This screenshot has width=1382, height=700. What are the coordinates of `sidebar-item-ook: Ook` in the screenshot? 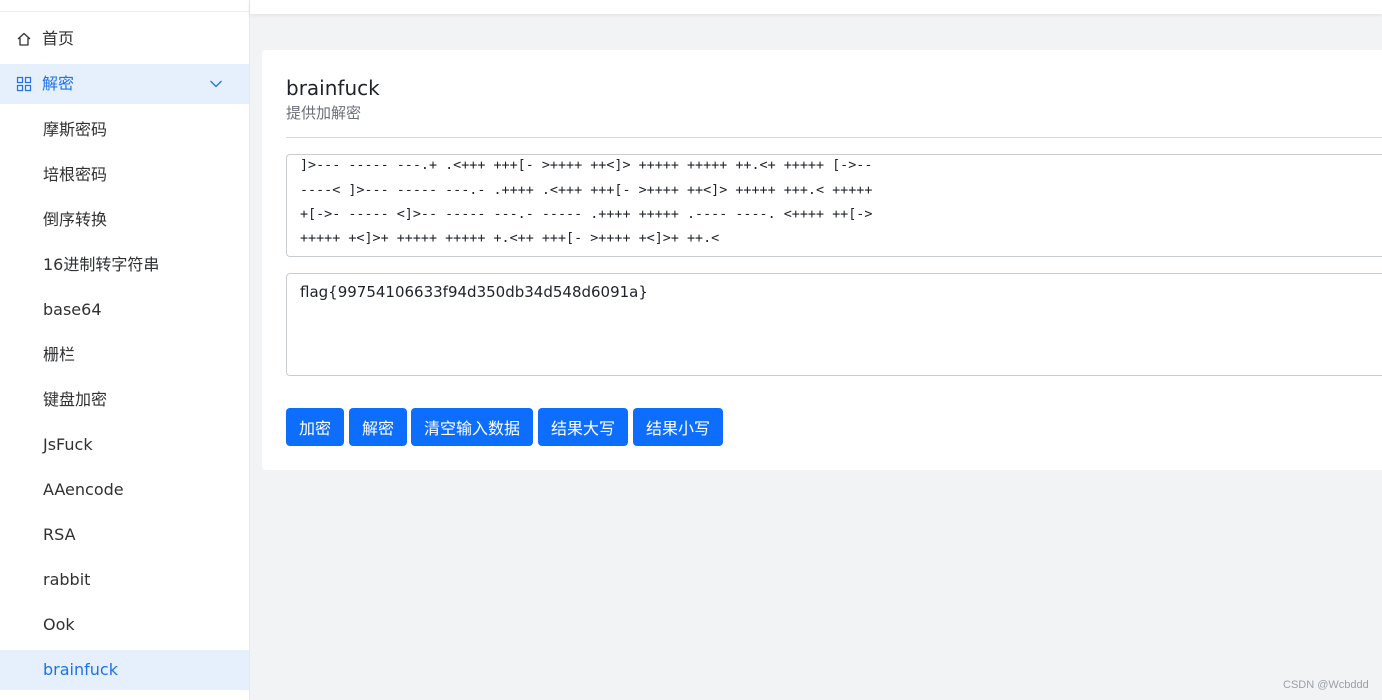 It's located at (124, 625).